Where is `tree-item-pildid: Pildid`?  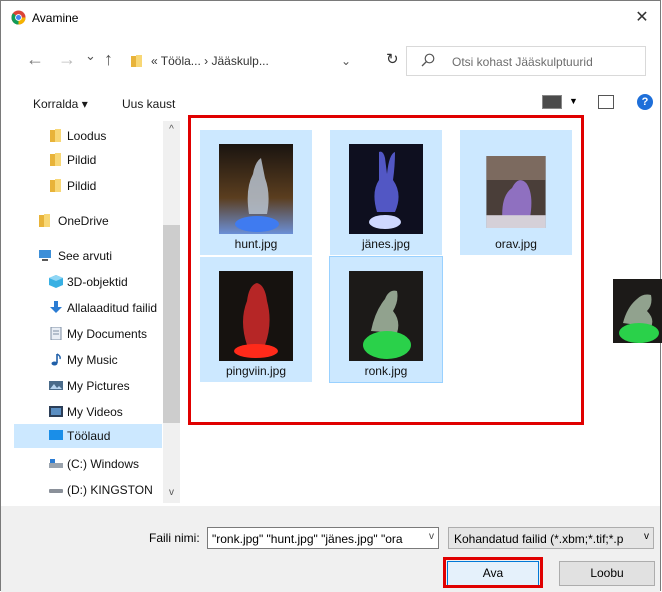
tree-item-pildid: Pildid is located at coordinates (88, 160).